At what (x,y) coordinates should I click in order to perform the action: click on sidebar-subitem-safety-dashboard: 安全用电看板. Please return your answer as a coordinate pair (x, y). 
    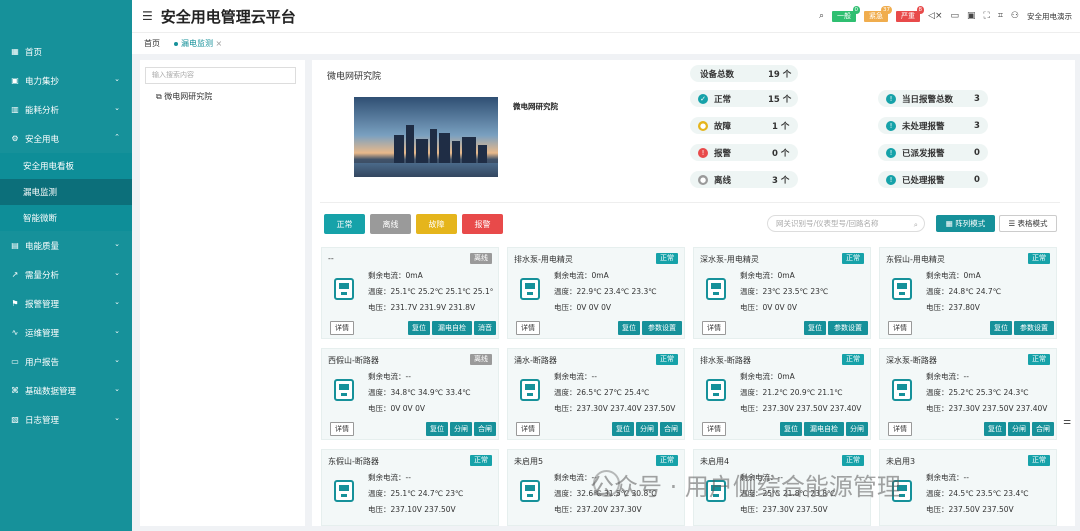
    Looking at the image, I should click on (66, 166).